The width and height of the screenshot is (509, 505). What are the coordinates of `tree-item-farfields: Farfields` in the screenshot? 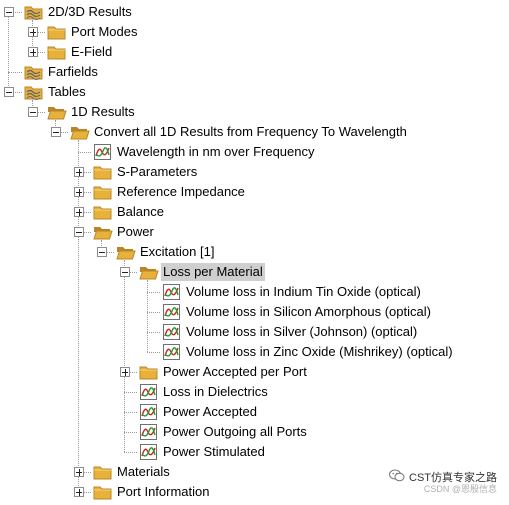 It's located at (62, 72).